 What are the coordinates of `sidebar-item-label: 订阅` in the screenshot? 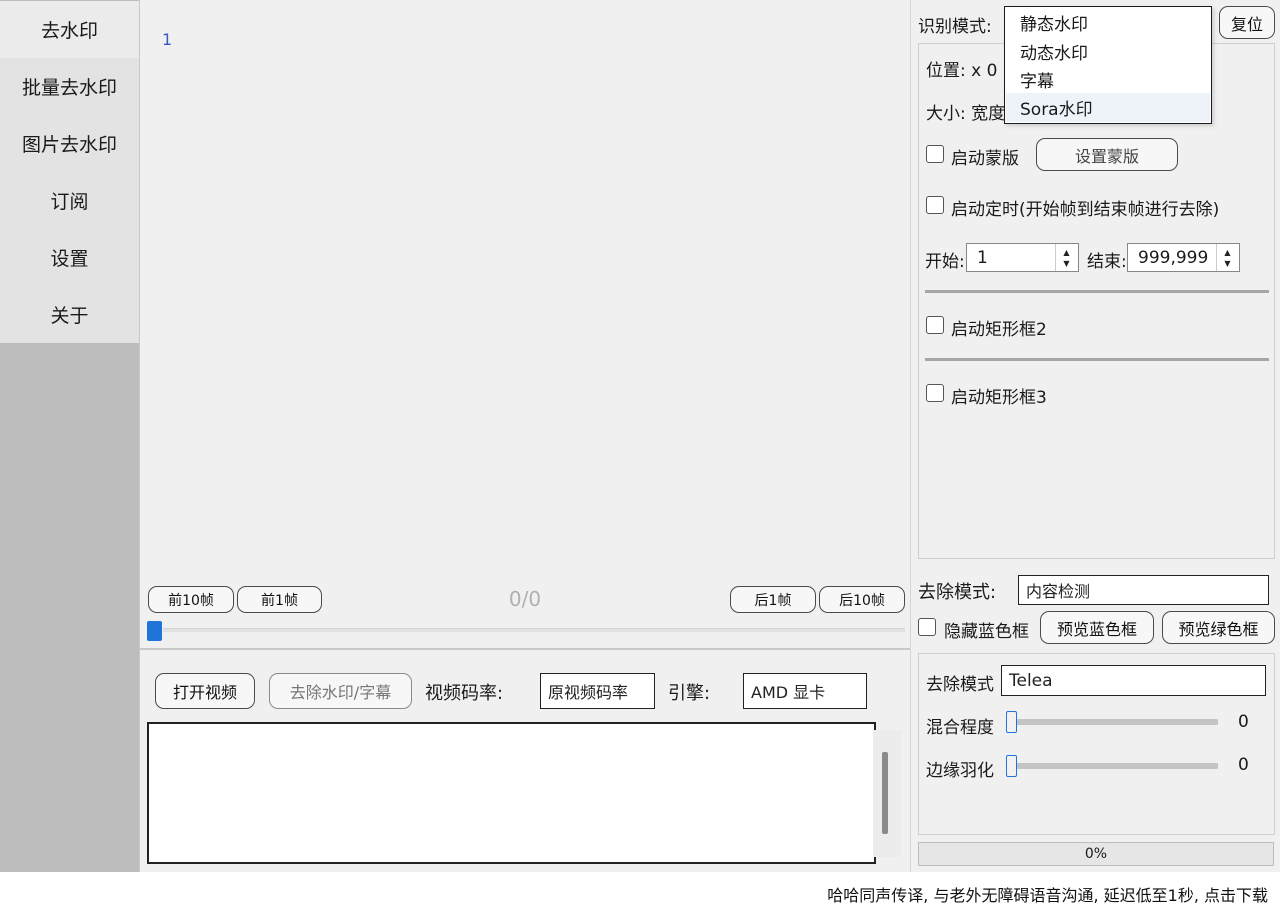 It's located at (69, 202).